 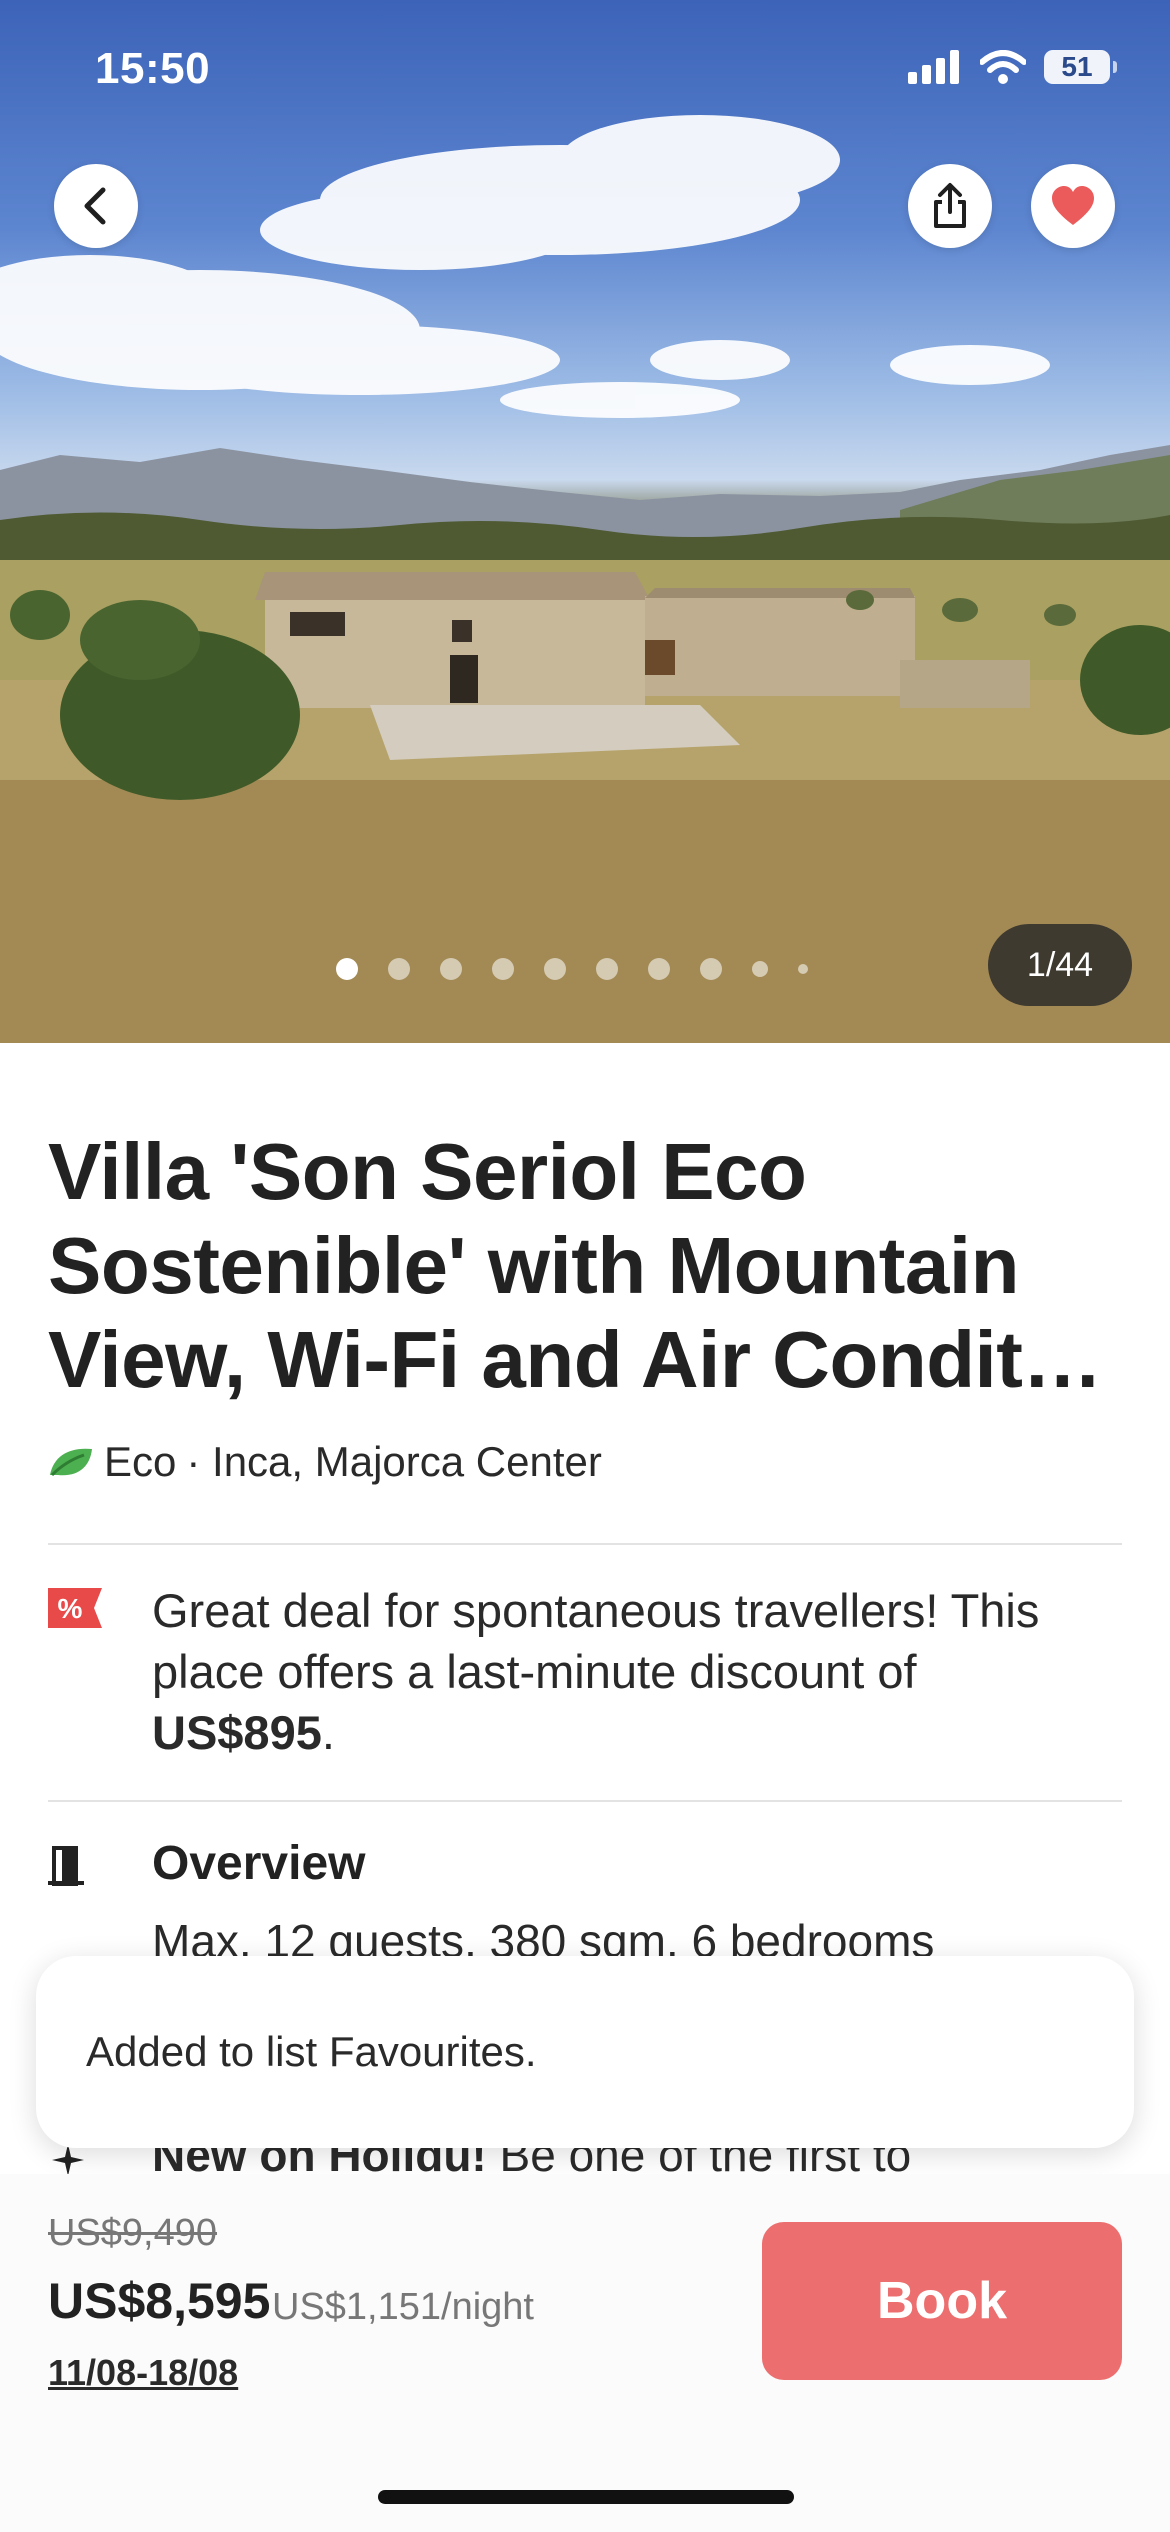 What do you see at coordinates (942, 2301) in the screenshot?
I see `book-button: Book` at bounding box center [942, 2301].